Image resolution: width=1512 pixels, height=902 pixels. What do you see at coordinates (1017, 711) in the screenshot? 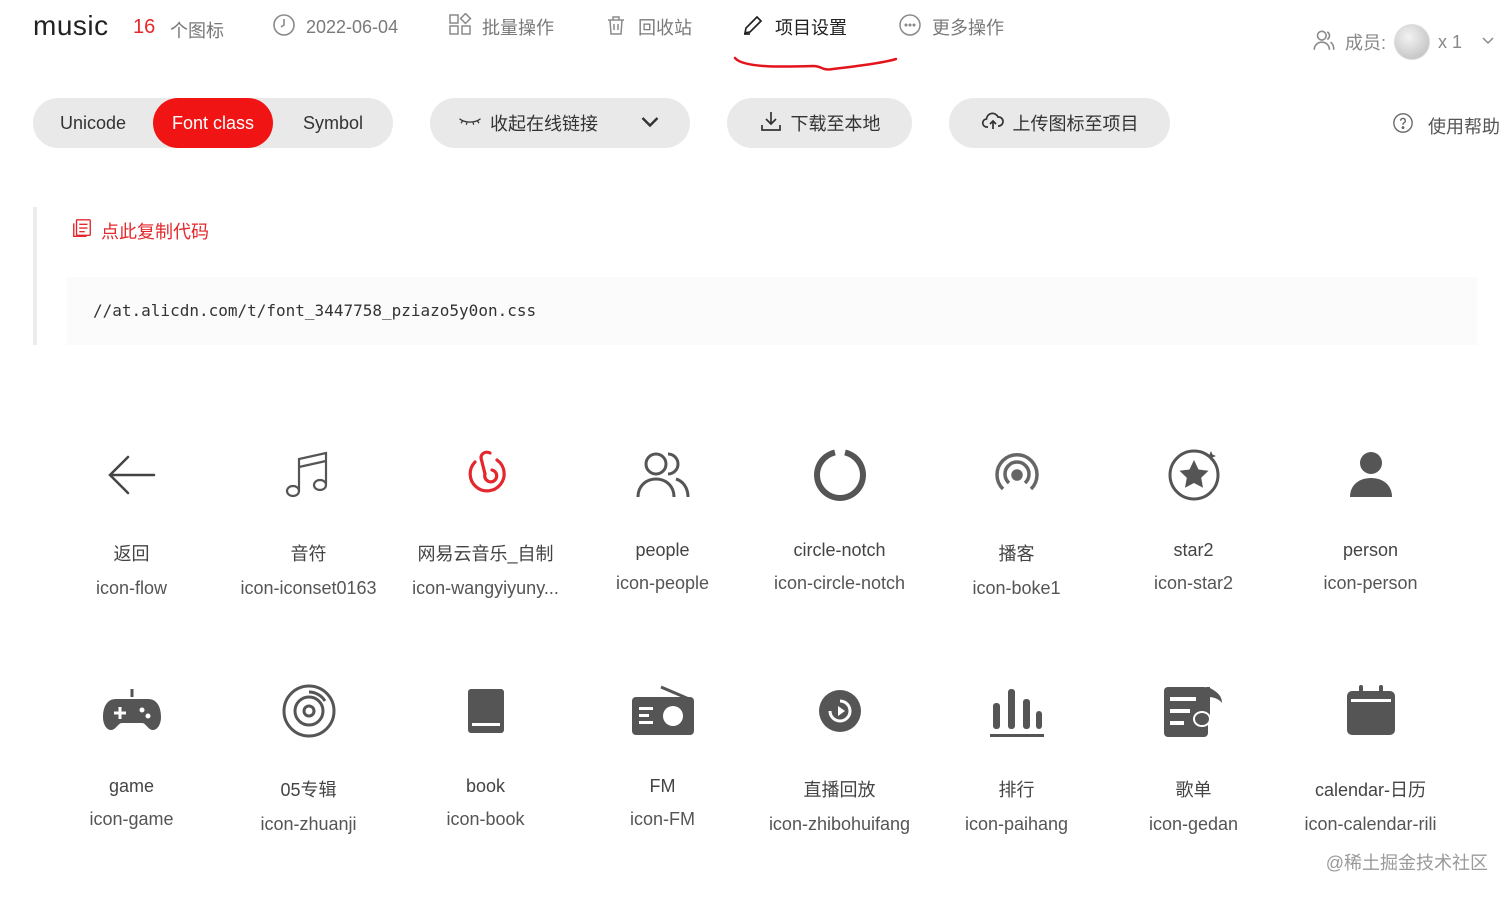
I see `ranking-bars-icon` at bounding box center [1017, 711].